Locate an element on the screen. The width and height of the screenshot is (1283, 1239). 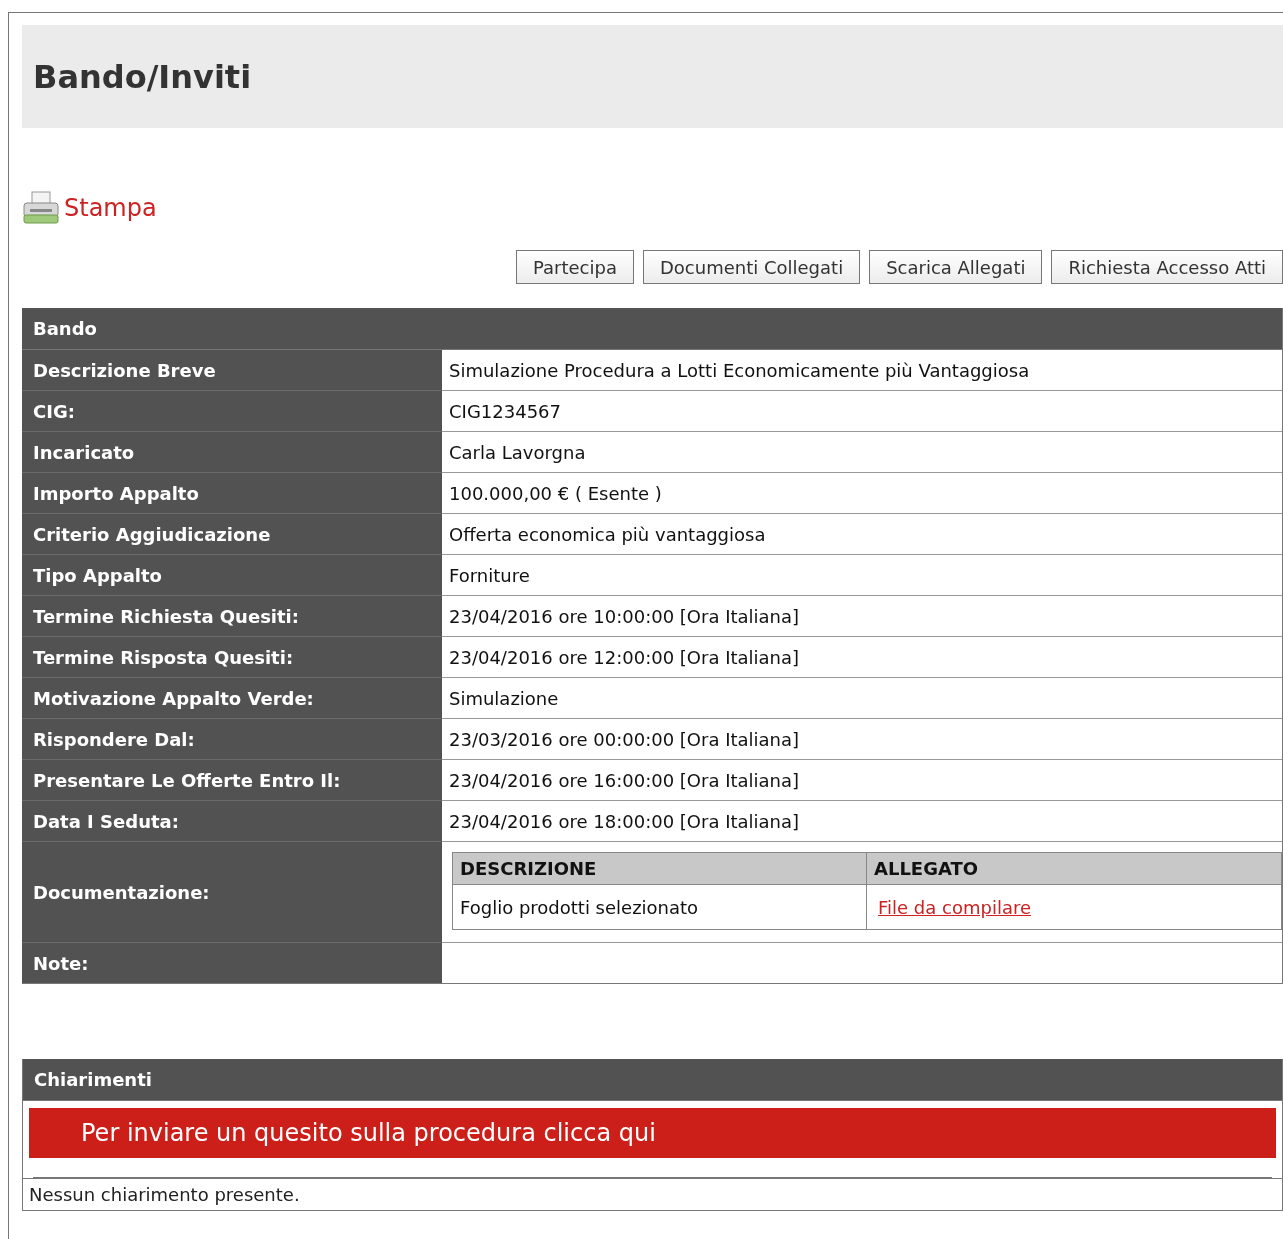
field-label: Data I Seduta: is located at coordinates (232, 820).